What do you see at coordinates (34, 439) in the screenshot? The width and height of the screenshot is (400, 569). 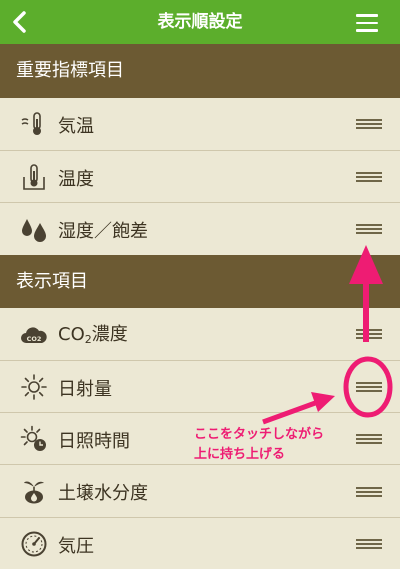 I see `sun-clock-icon` at bounding box center [34, 439].